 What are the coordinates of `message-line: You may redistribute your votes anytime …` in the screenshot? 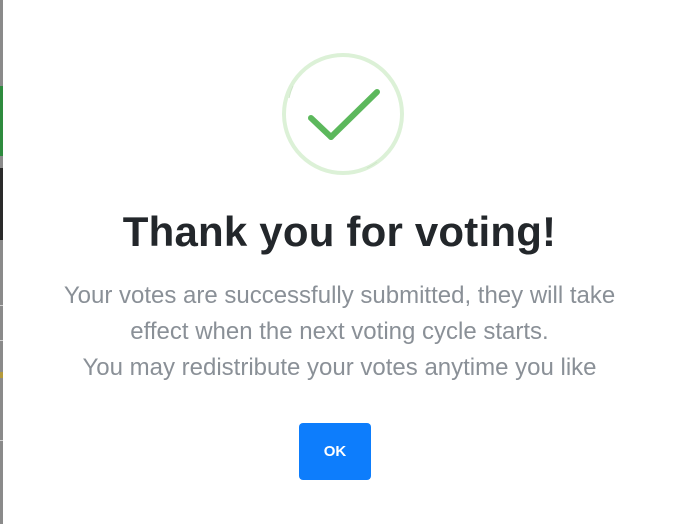 It's located at (339, 367).